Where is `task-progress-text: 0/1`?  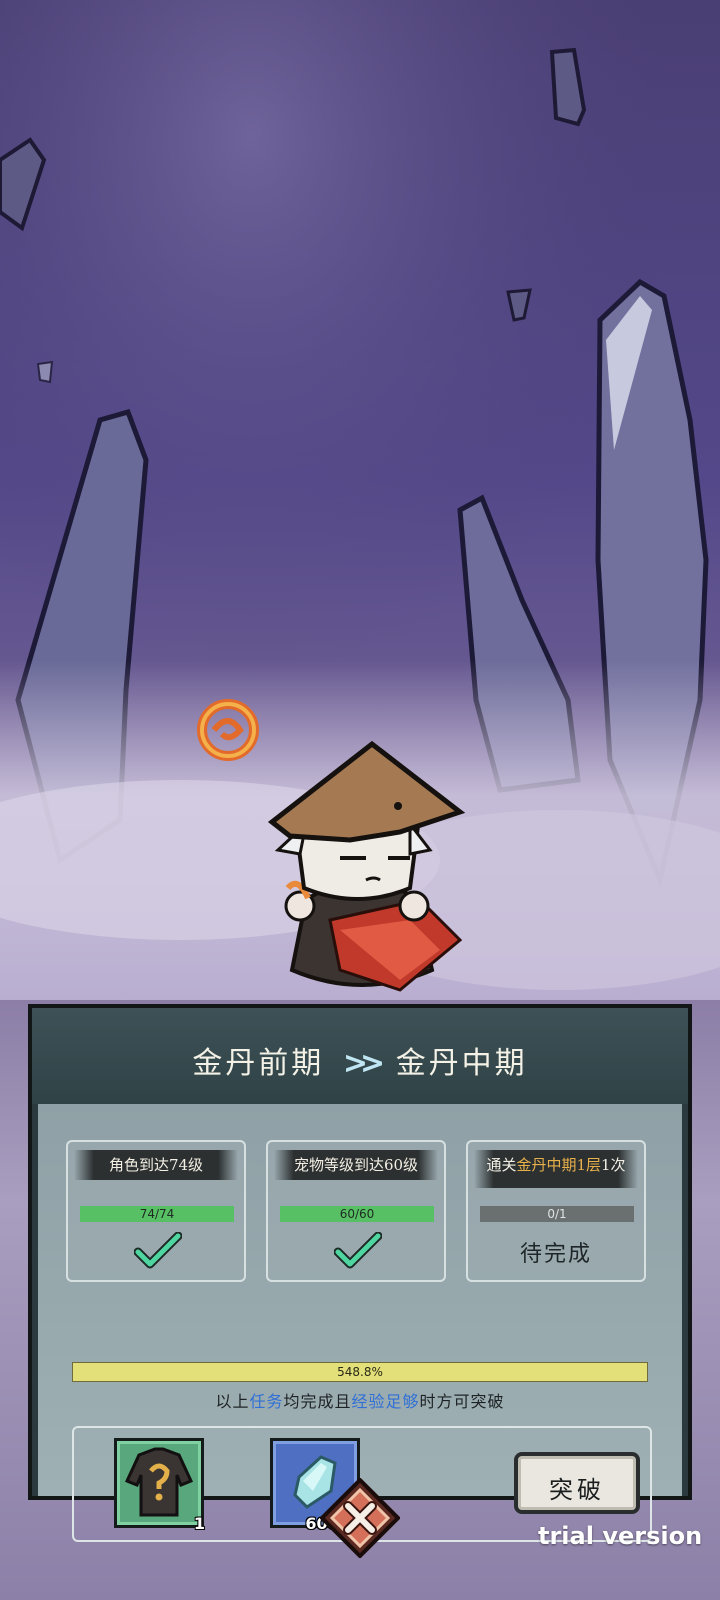 task-progress-text: 0/1 is located at coordinates (557, 1214).